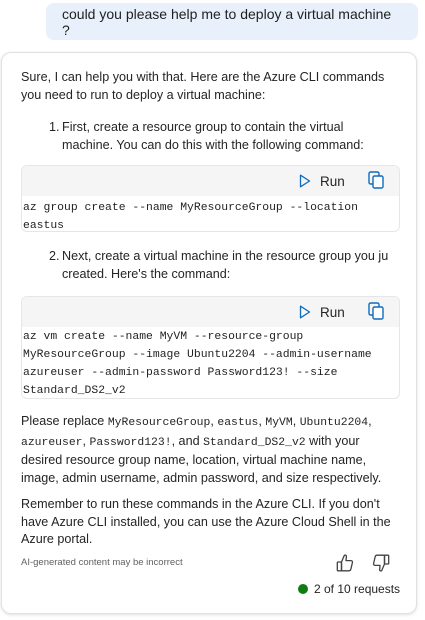 Image resolution: width=425 pixels, height=620 pixels. What do you see at coordinates (334, 423) in the screenshot?
I see `inline-code: Ubuntu2204` at bounding box center [334, 423].